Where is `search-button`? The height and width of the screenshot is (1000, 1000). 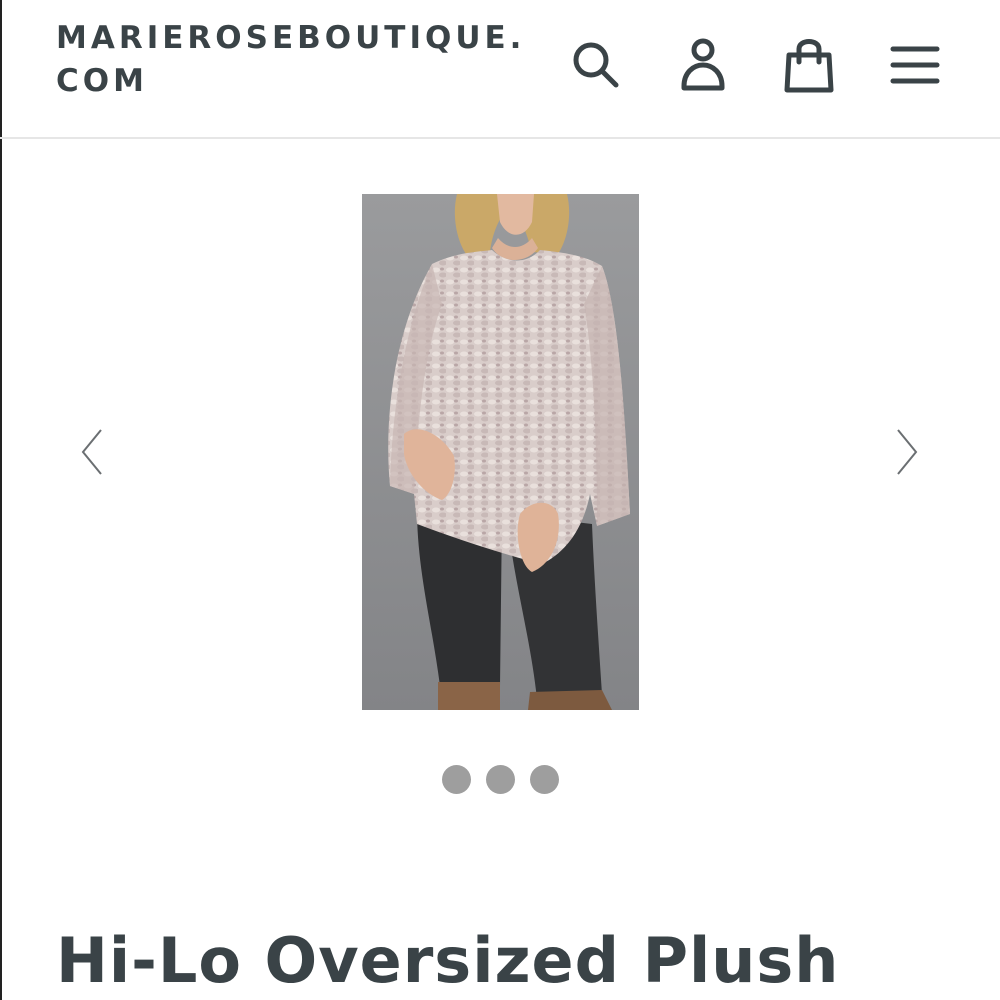 search-button is located at coordinates (596, 65).